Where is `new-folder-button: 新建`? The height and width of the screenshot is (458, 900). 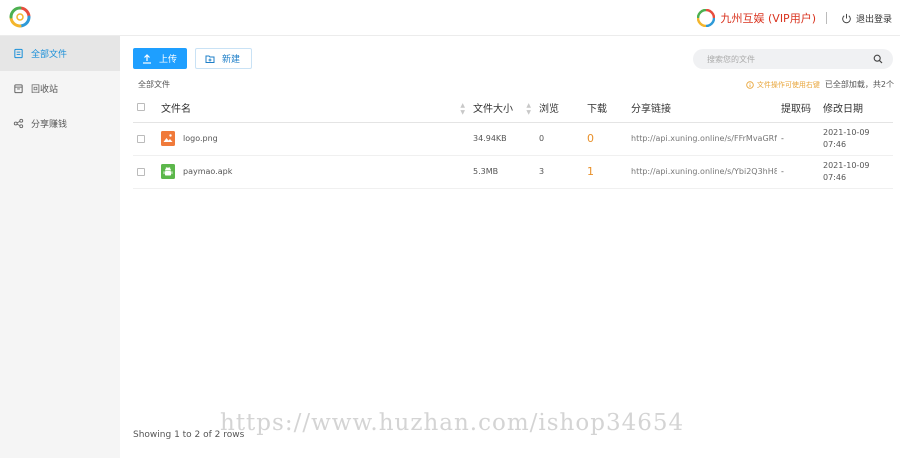 new-folder-button: 新建 is located at coordinates (223, 58).